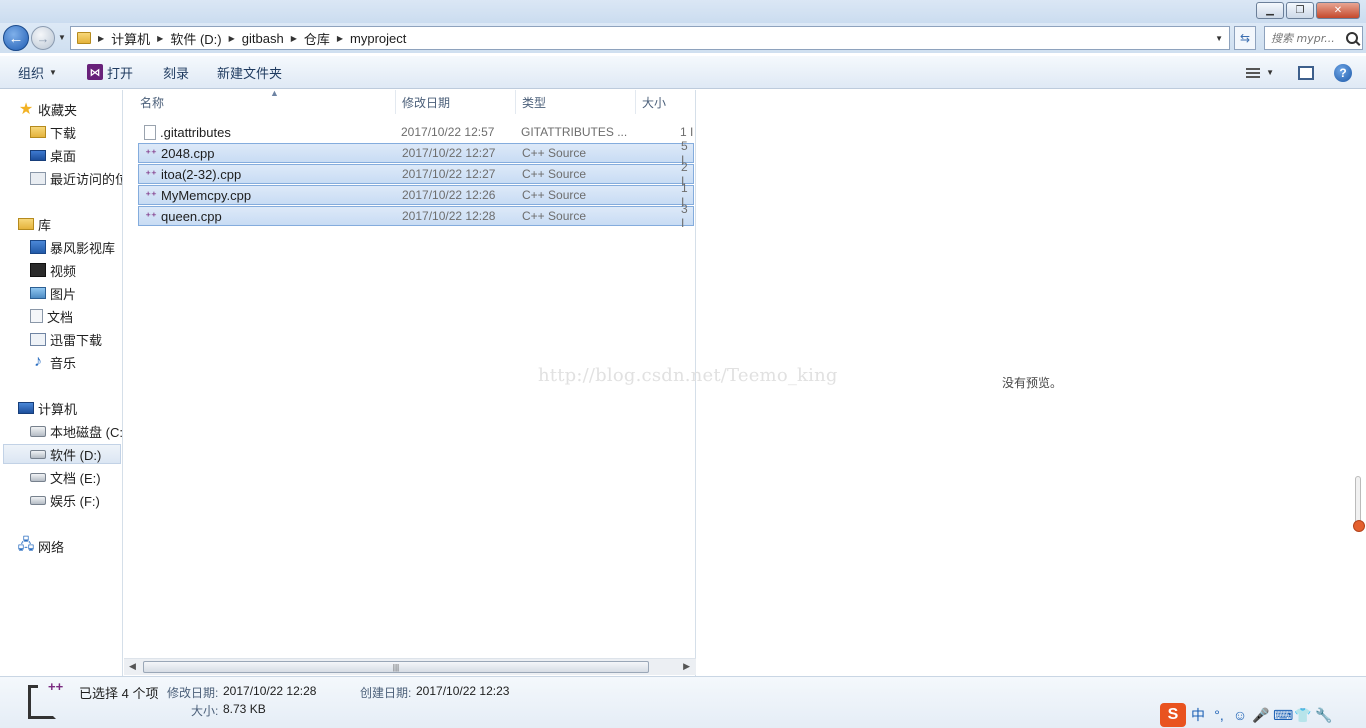 The height and width of the screenshot is (728, 1366). I want to click on file-name: queen.cpp, so click(191, 216).